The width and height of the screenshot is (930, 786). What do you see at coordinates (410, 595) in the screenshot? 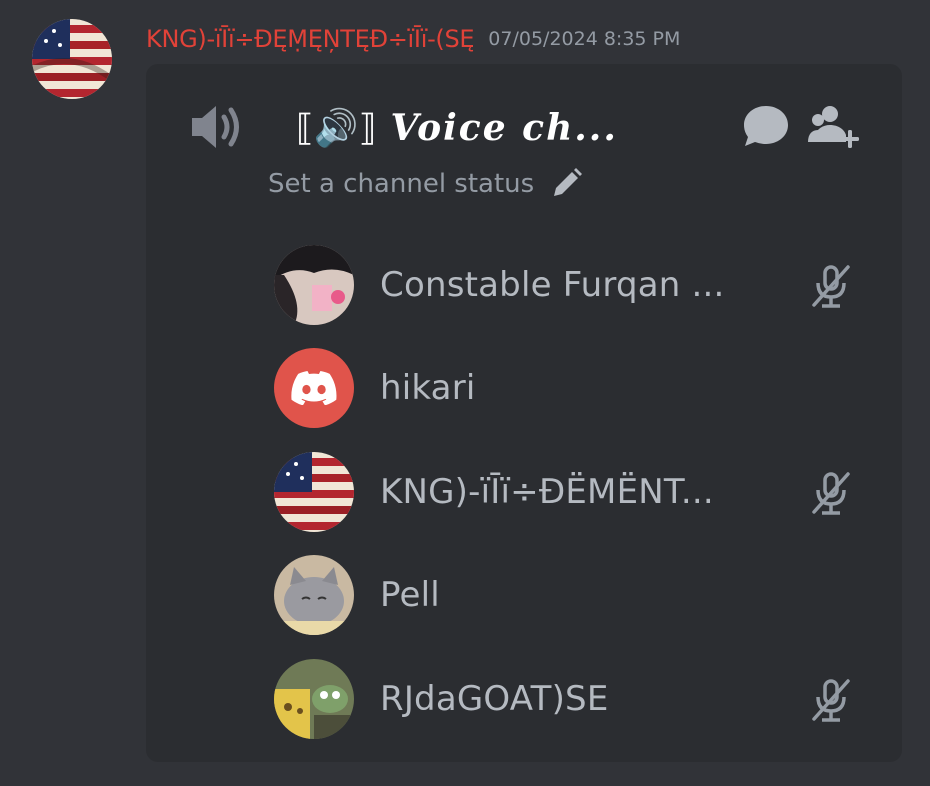
I see `member-name: Pell` at bounding box center [410, 595].